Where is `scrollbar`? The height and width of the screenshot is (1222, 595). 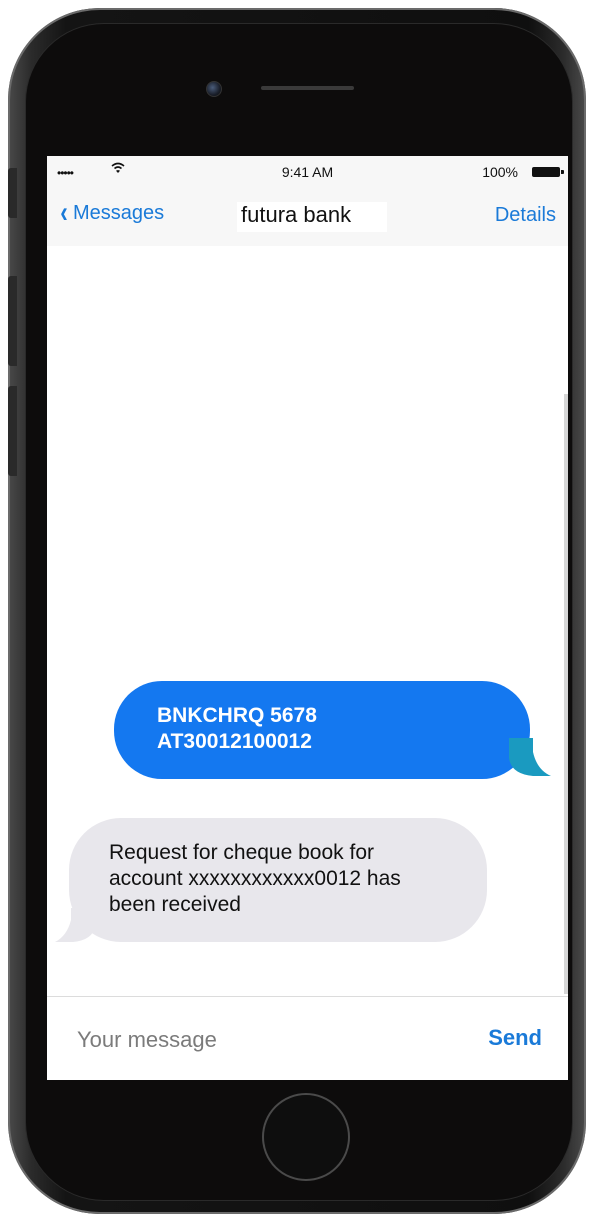 scrollbar is located at coordinates (566, 694).